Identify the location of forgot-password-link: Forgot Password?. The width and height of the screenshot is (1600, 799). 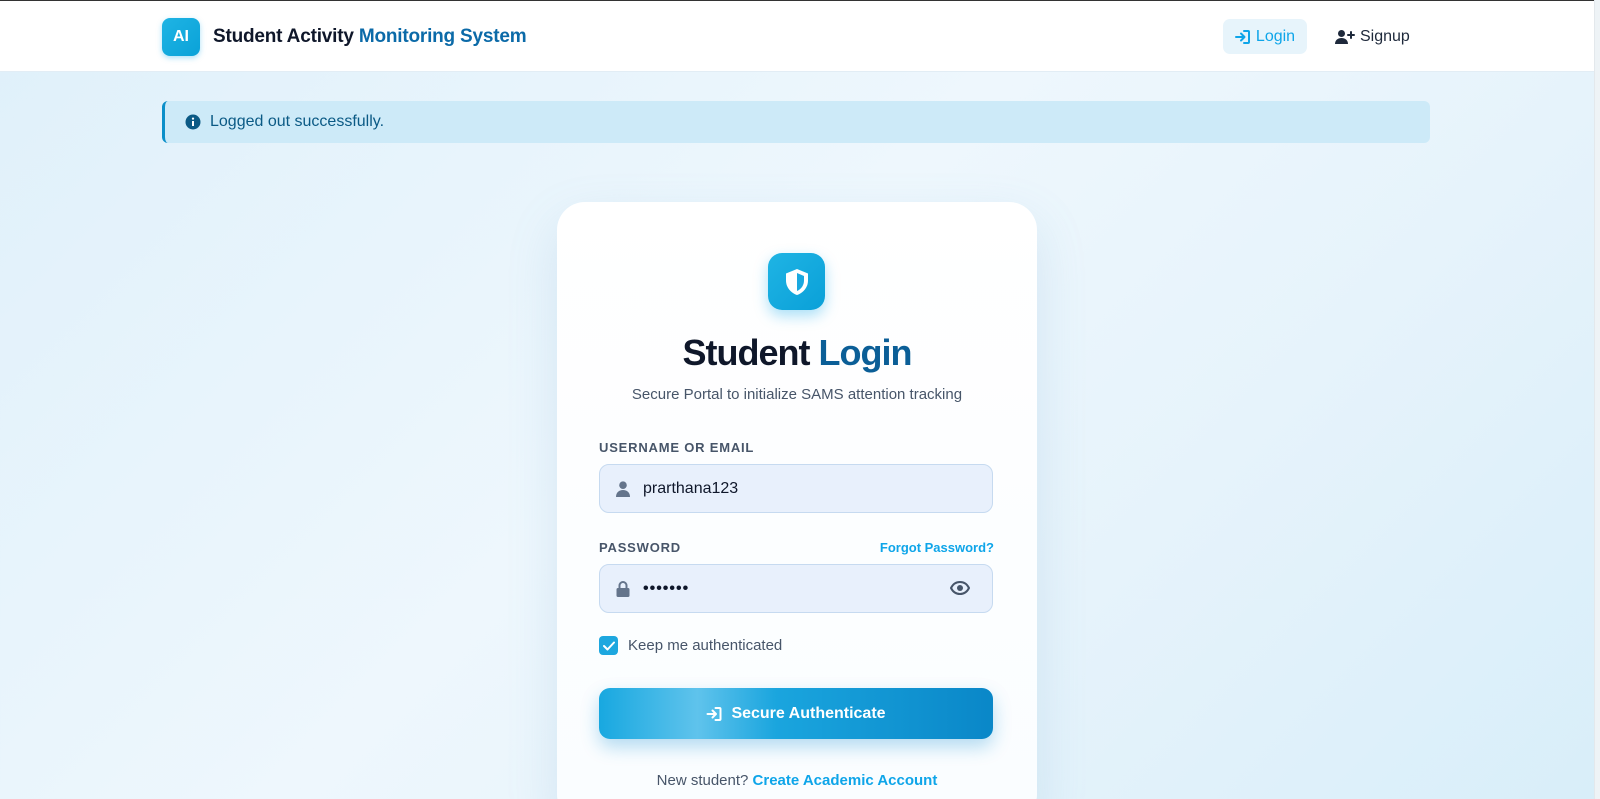
(937, 547).